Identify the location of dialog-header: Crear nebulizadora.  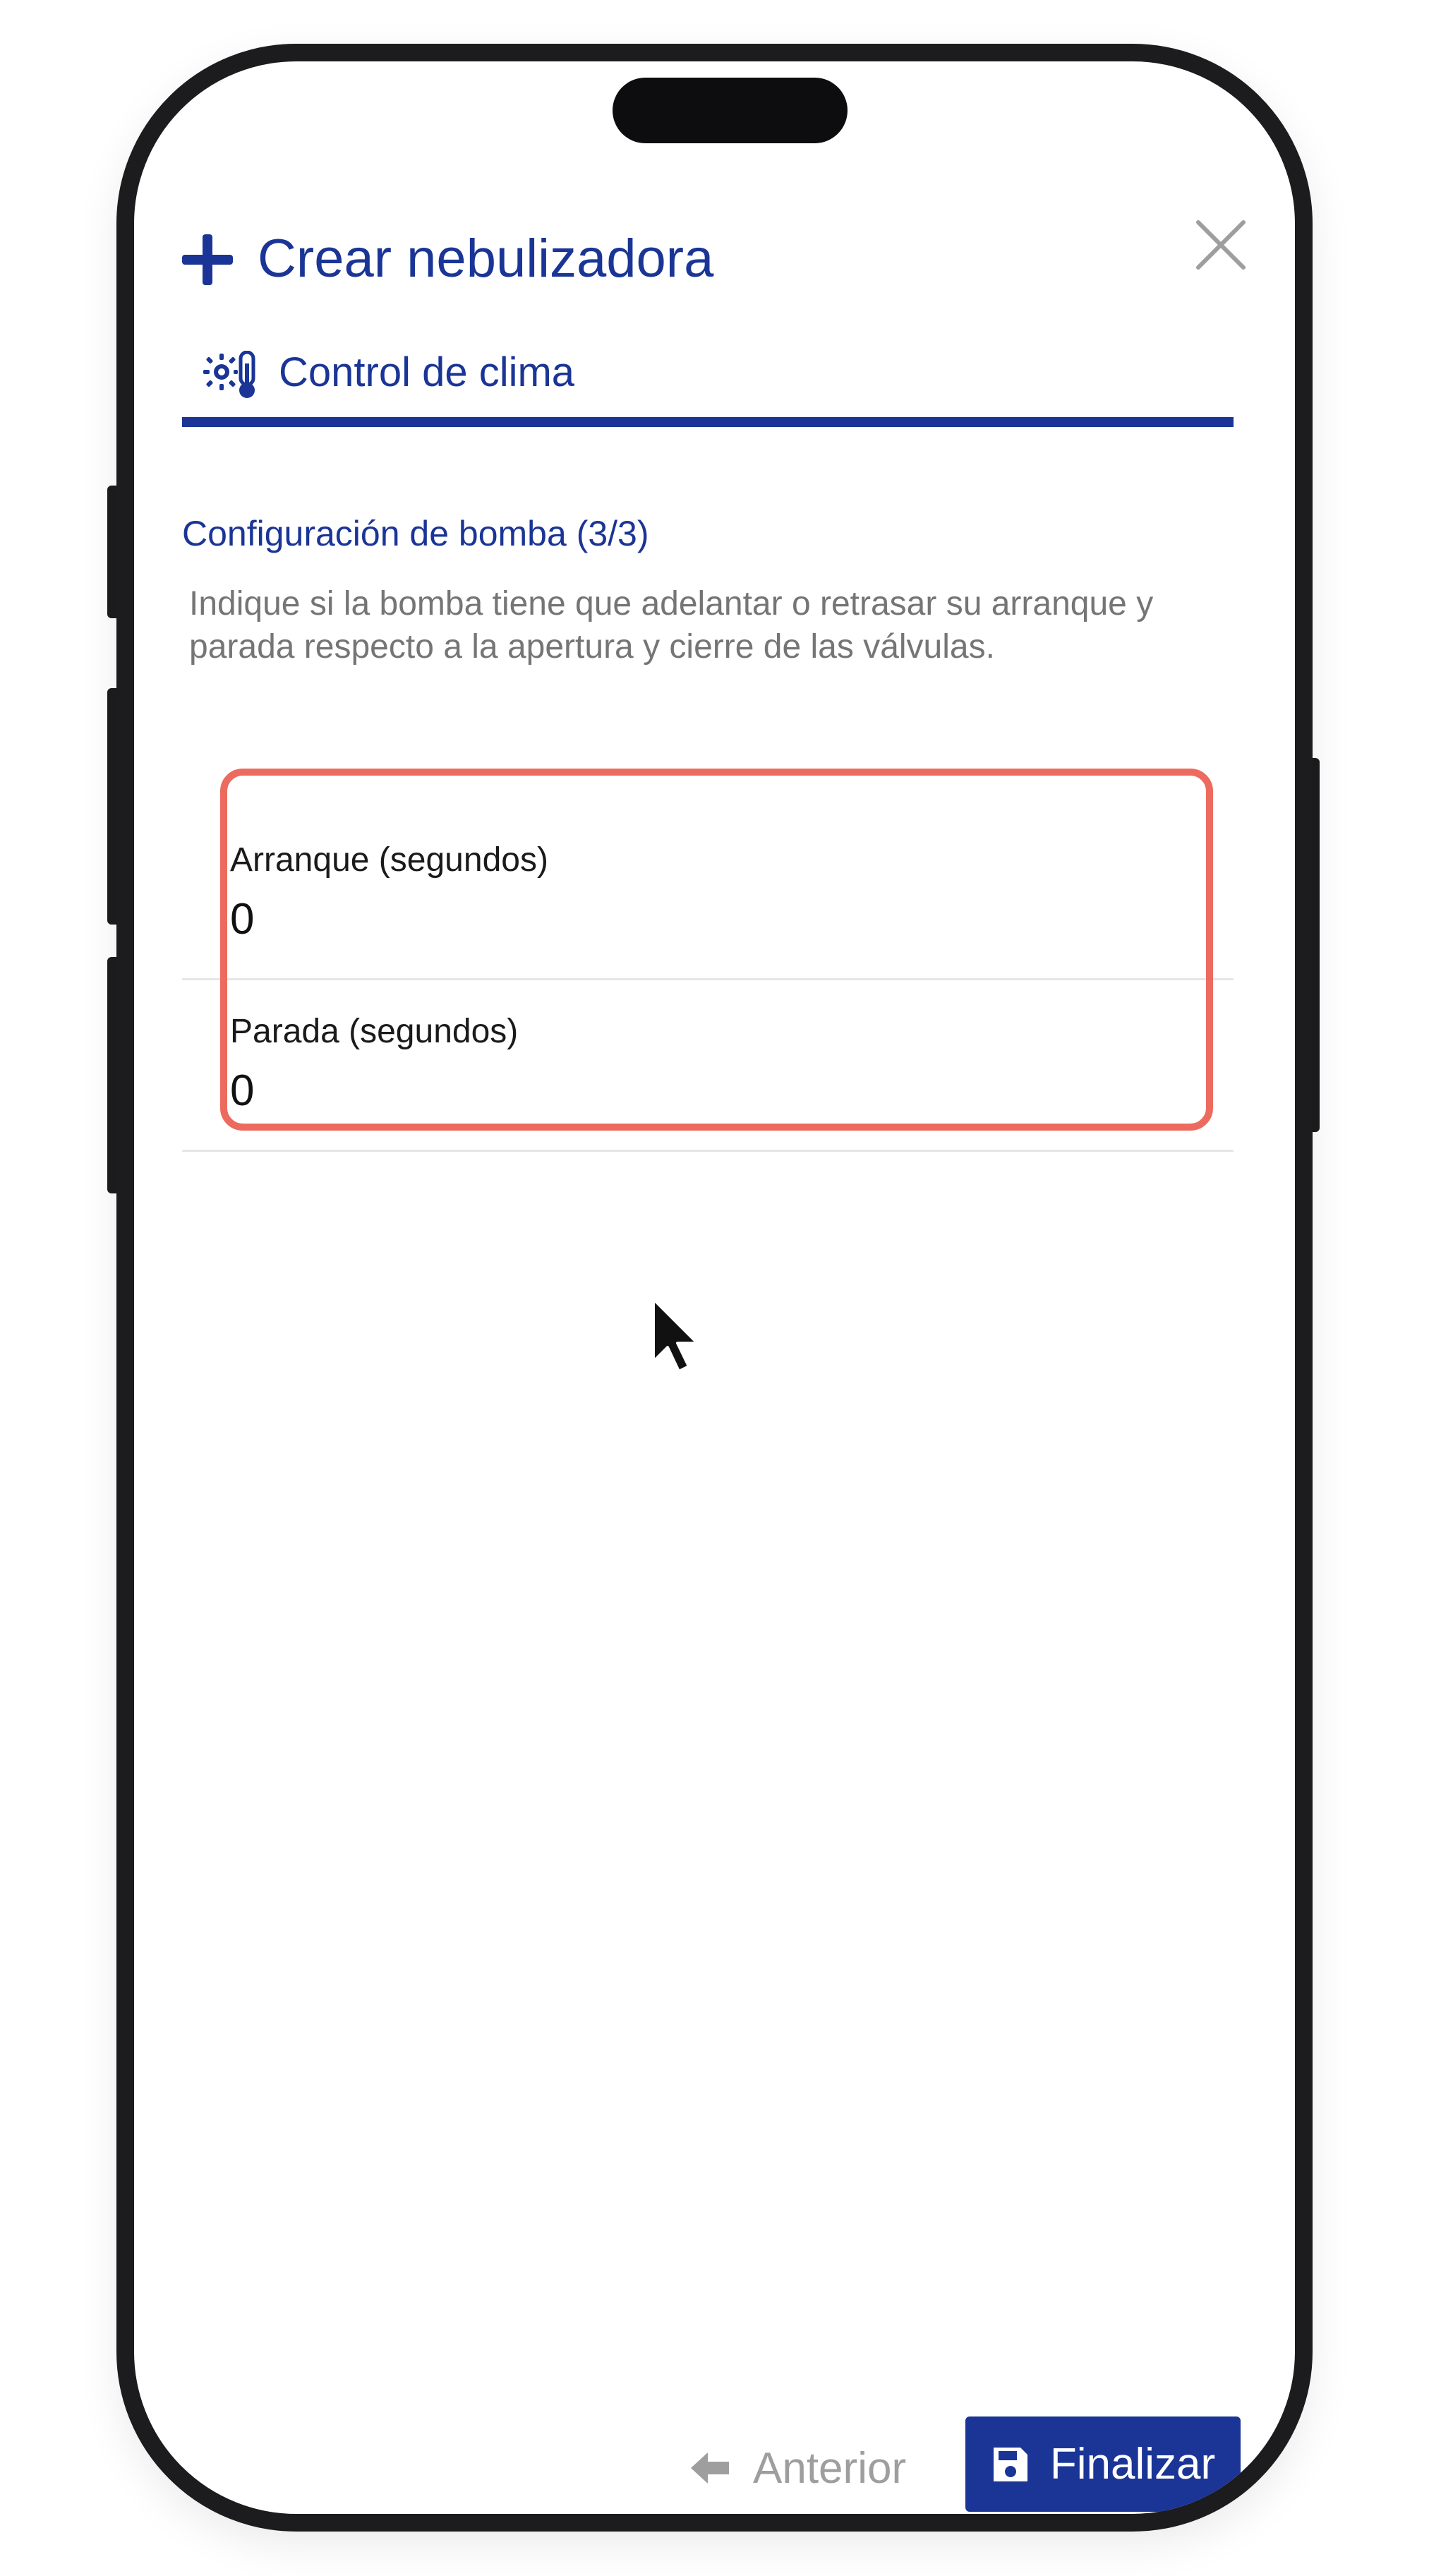
(714, 202).